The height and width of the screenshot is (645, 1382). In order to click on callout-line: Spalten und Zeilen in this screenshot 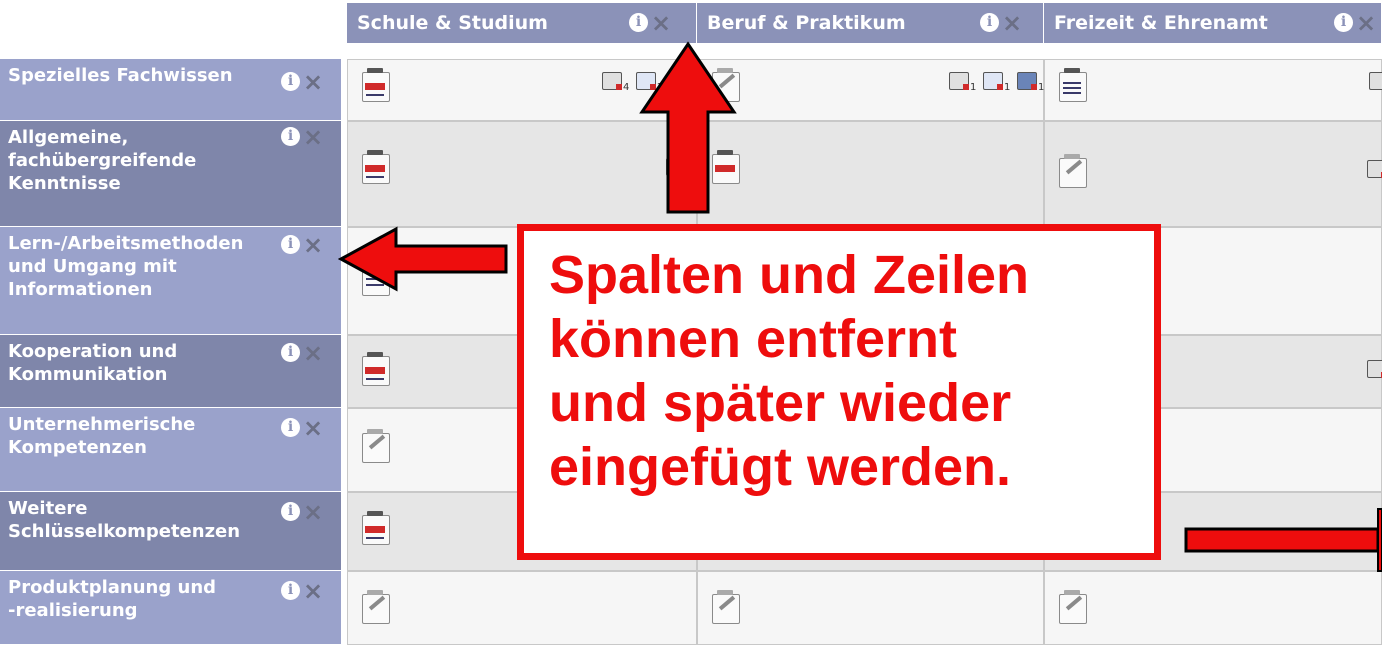, I will do `click(789, 275)`.